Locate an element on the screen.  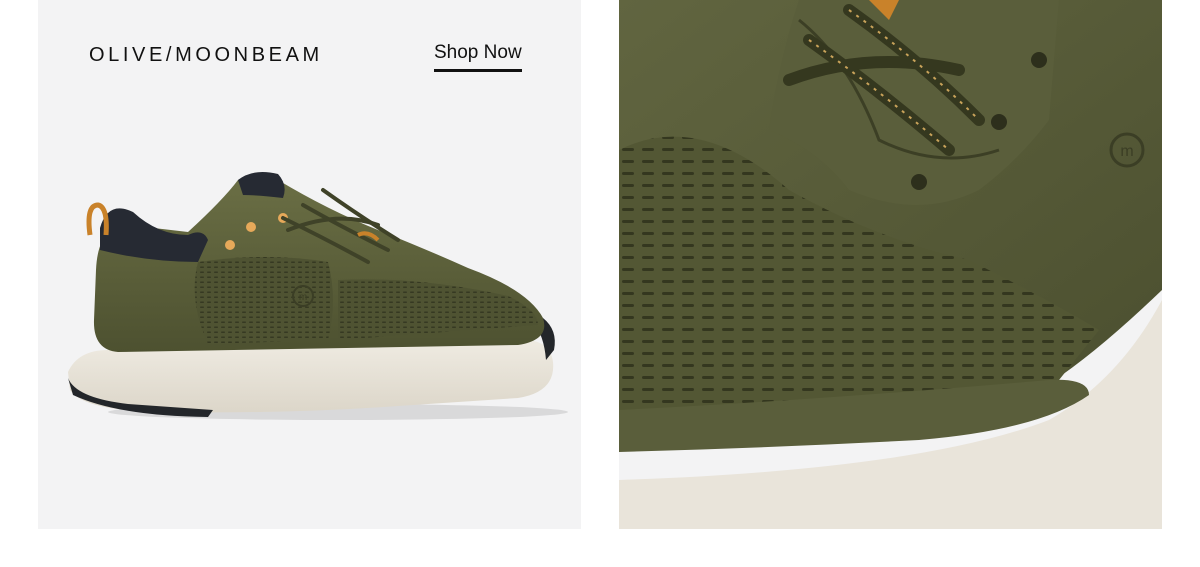
shop-now-link: Shop Now is located at coordinates (478, 57).